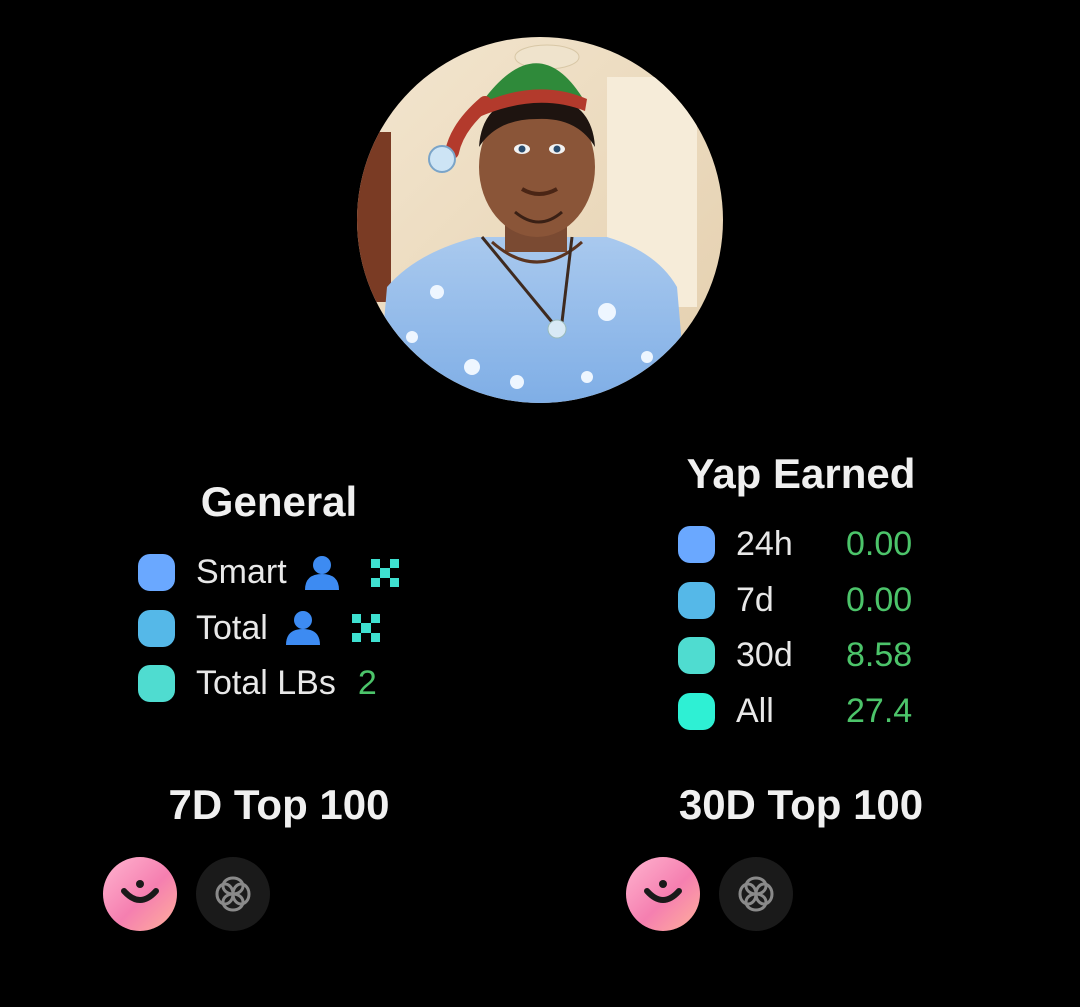 The width and height of the screenshot is (1080, 1007). What do you see at coordinates (709, 894) in the screenshot?
I see `top-30d-badges` at bounding box center [709, 894].